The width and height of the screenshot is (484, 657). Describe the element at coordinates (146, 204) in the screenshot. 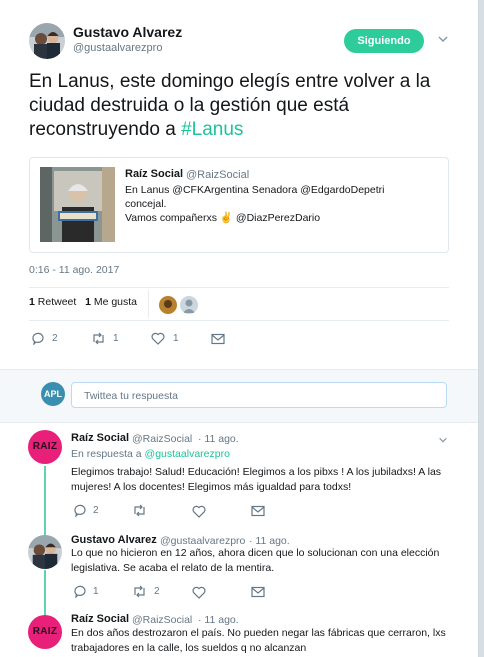

I see `quoted-line-2: concejal.` at that location.